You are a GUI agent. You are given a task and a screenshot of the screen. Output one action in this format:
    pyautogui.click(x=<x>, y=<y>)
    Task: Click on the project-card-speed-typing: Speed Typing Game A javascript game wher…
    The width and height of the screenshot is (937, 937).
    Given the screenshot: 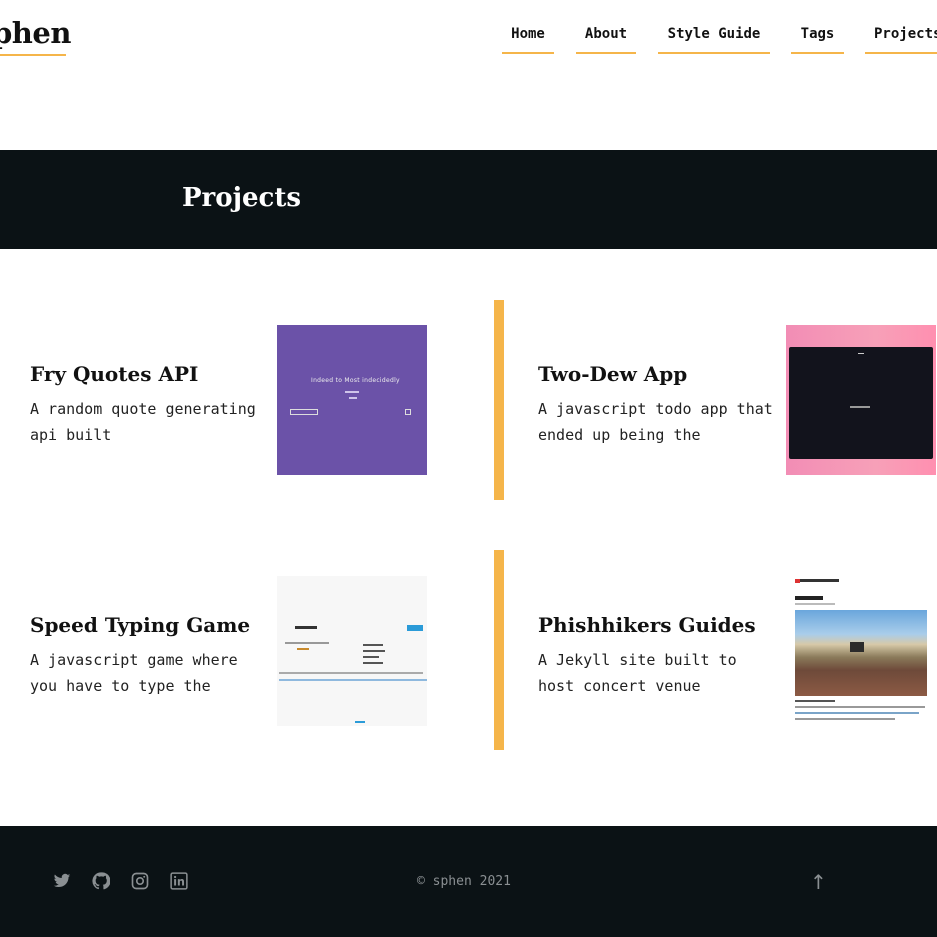 What is the action you would take?
    pyautogui.click(x=220, y=651)
    